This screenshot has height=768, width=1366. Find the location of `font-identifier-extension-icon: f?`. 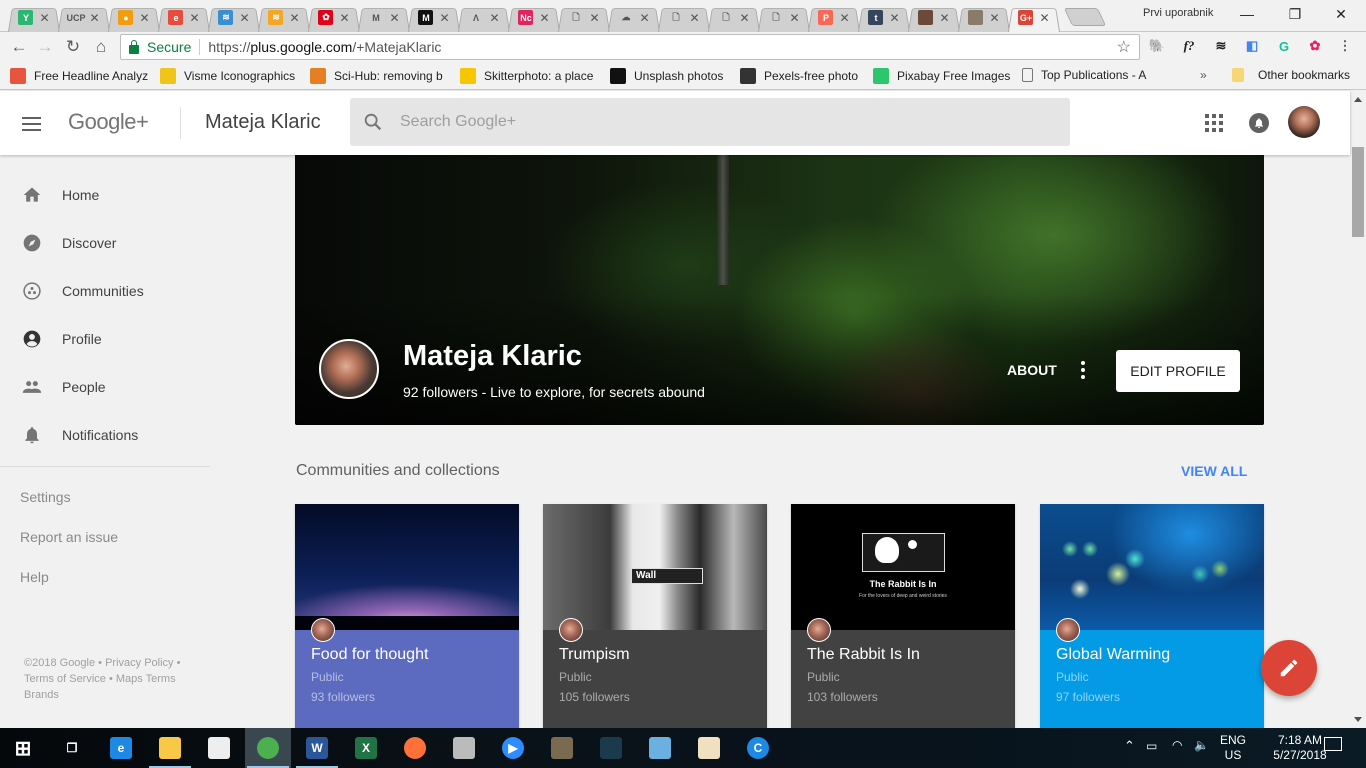

font-identifier-extension-icon: f? is located at coordinates (1189, 46).